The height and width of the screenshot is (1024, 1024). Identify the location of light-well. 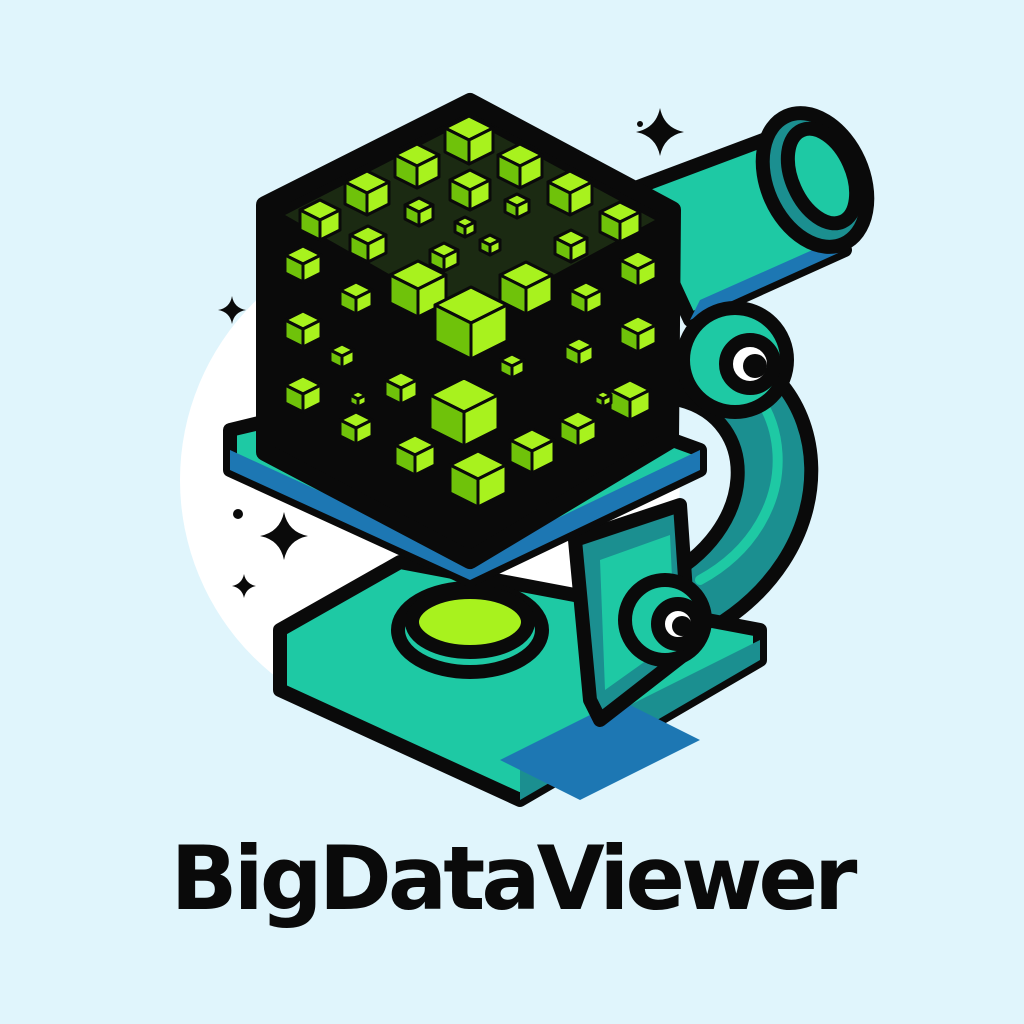
(470, 630).